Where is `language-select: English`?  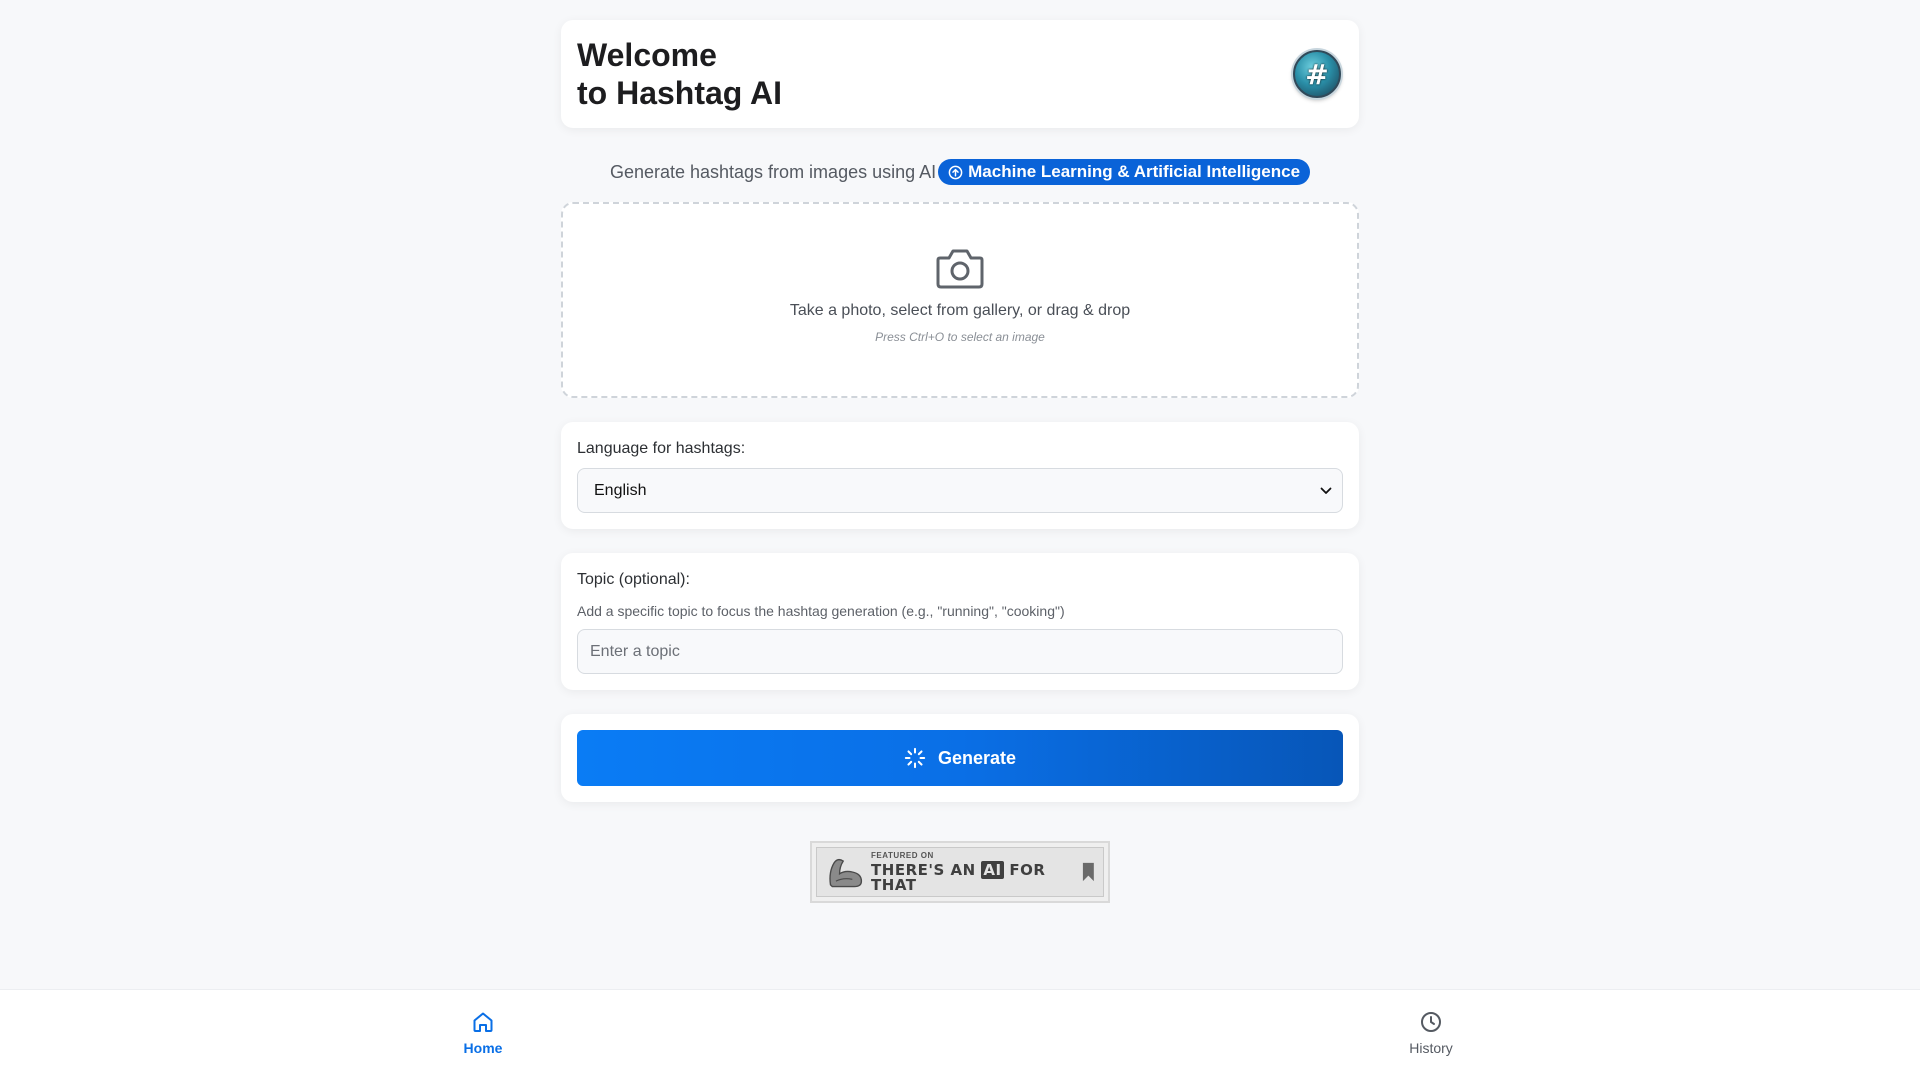
language-select: English is located at coordinates (960, 490).